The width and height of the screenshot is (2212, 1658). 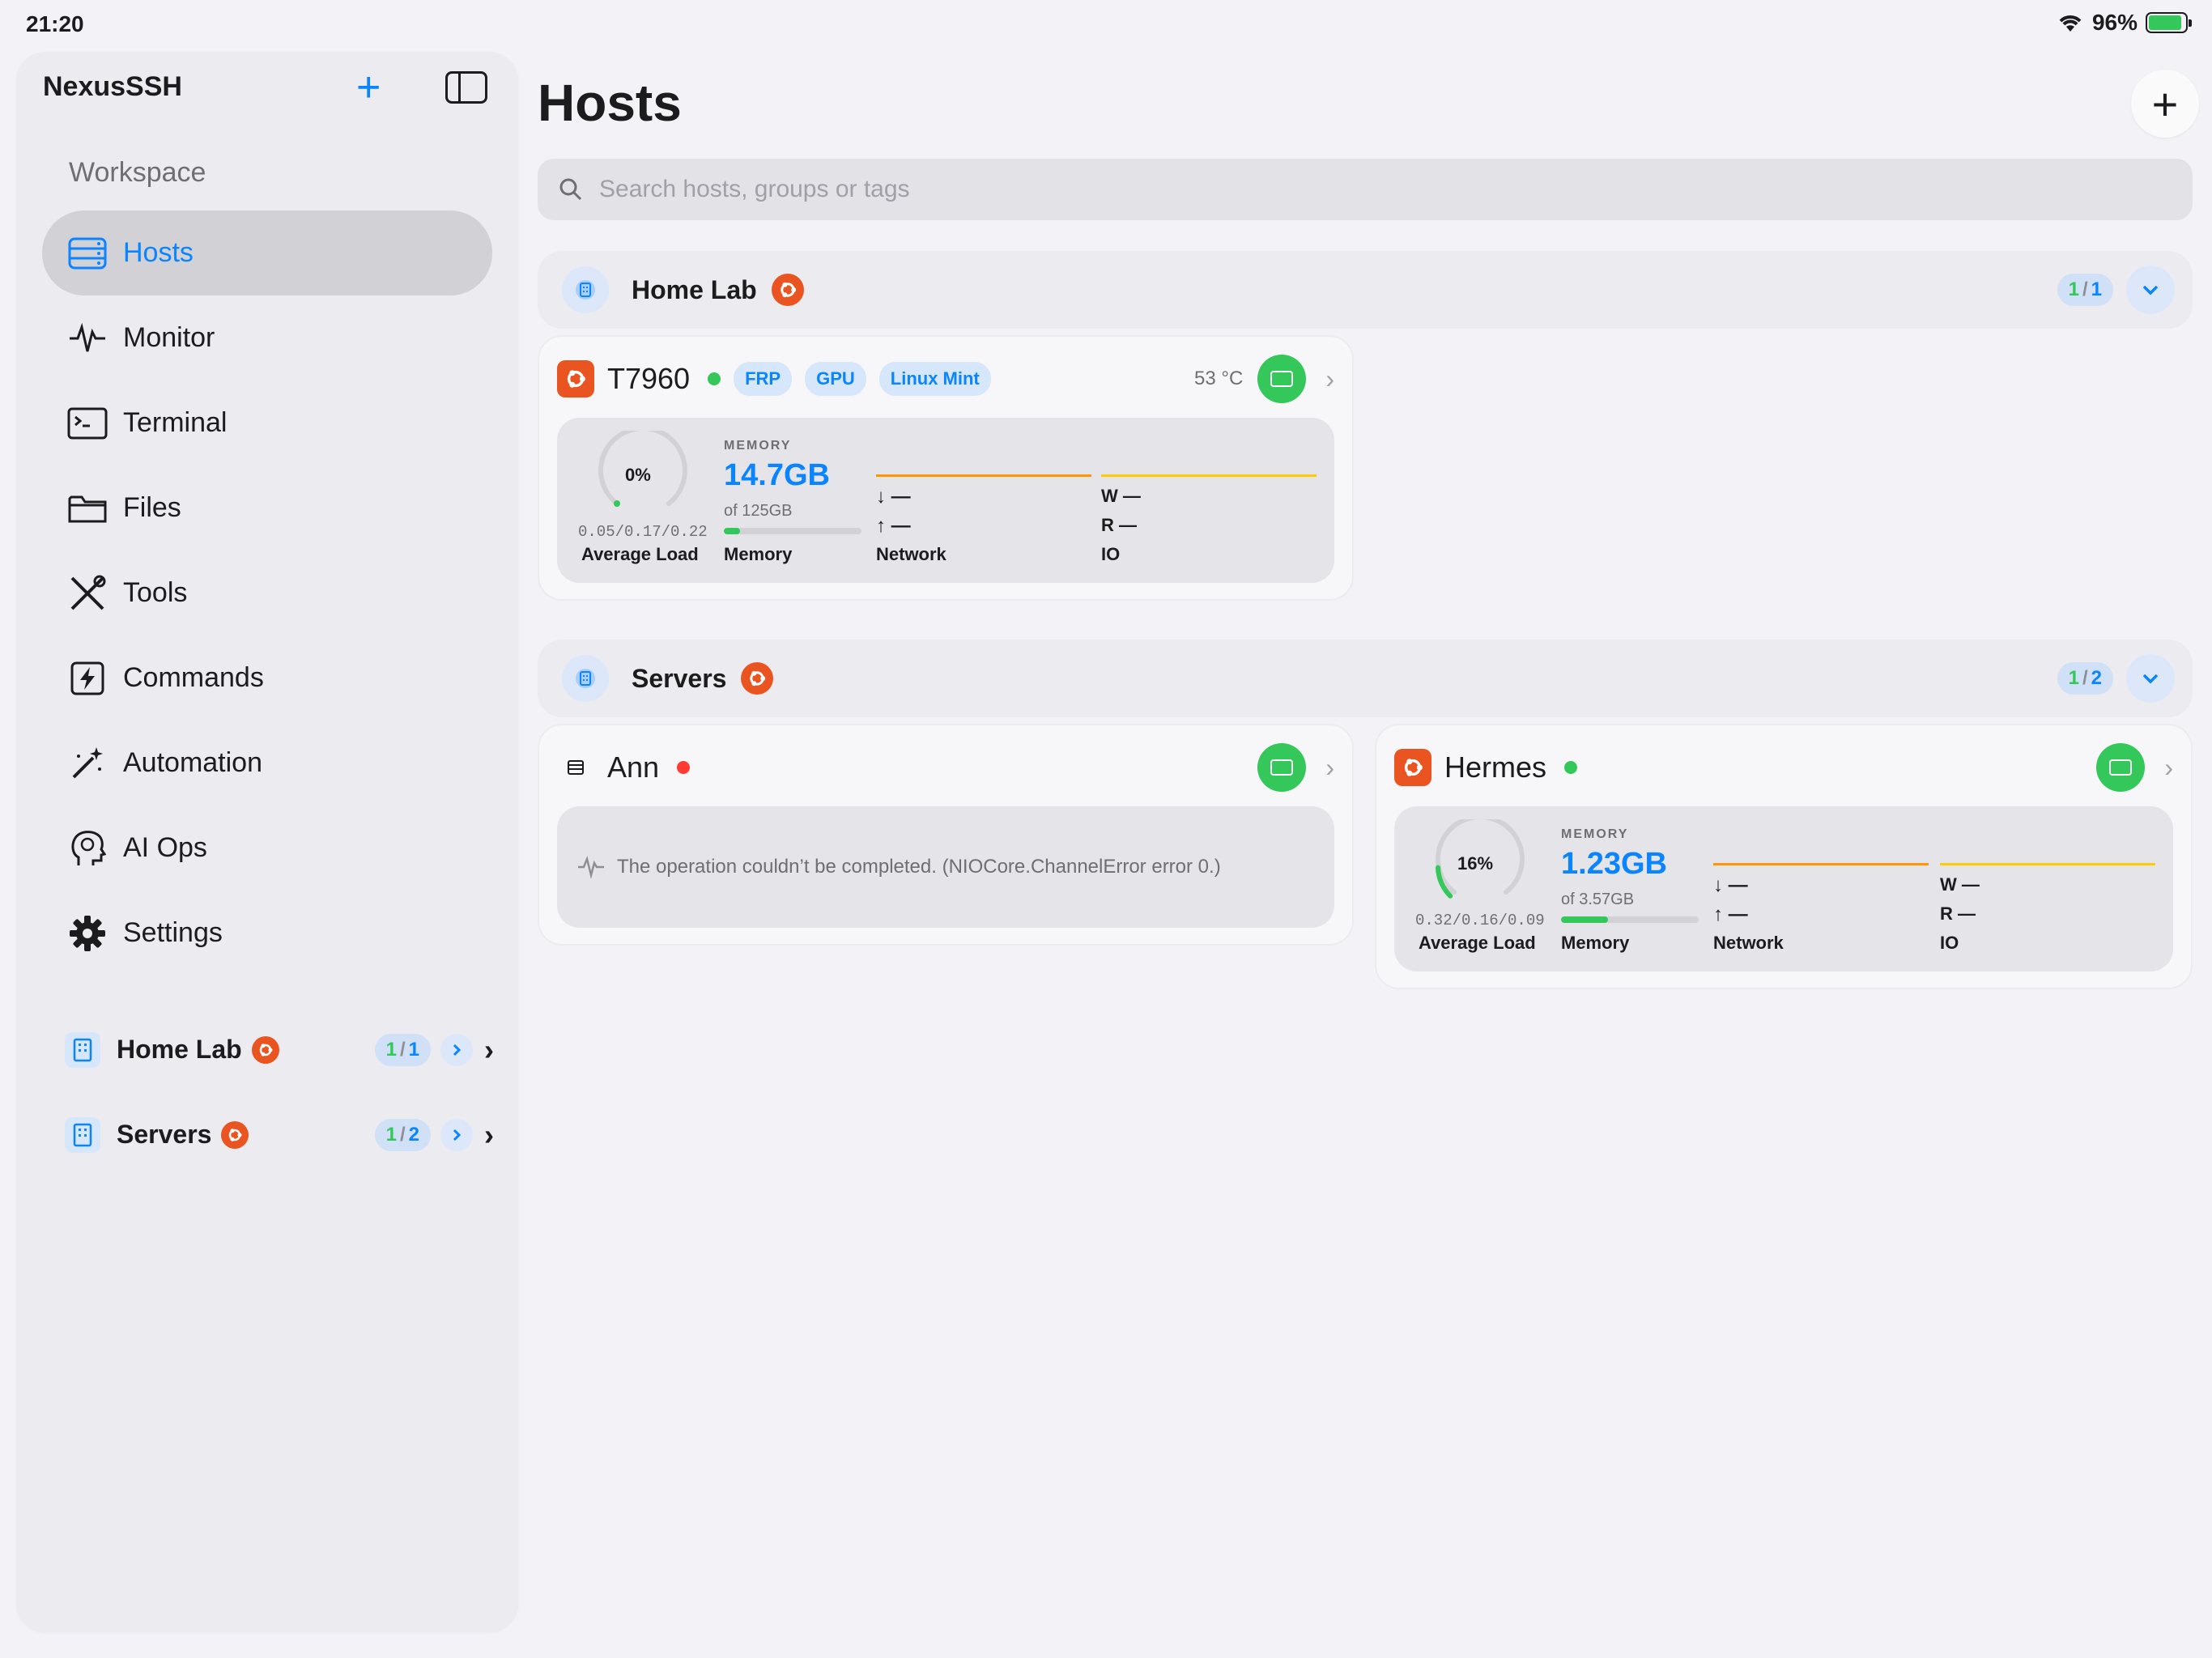 I want to click on add-button: +, so click(x=2165, y=104).